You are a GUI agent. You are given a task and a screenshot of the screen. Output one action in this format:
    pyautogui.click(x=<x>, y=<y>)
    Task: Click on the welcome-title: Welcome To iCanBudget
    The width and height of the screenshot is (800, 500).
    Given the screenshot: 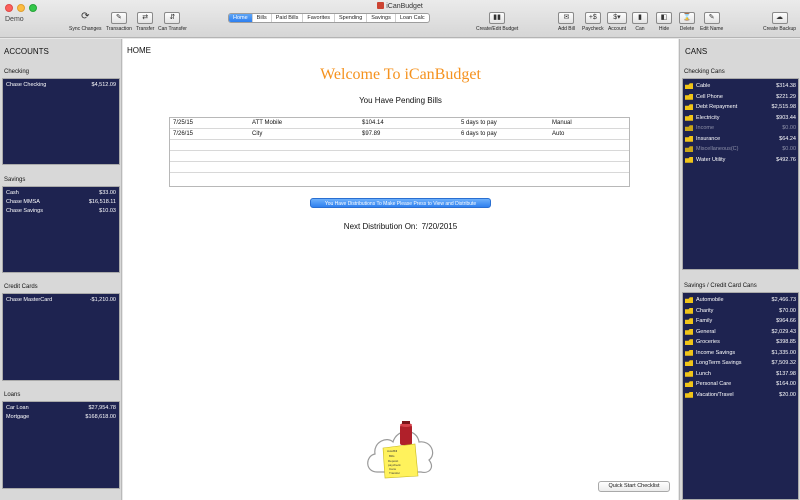 What is the action you would take?
    pyautogui.click(x=400, y=74)
    